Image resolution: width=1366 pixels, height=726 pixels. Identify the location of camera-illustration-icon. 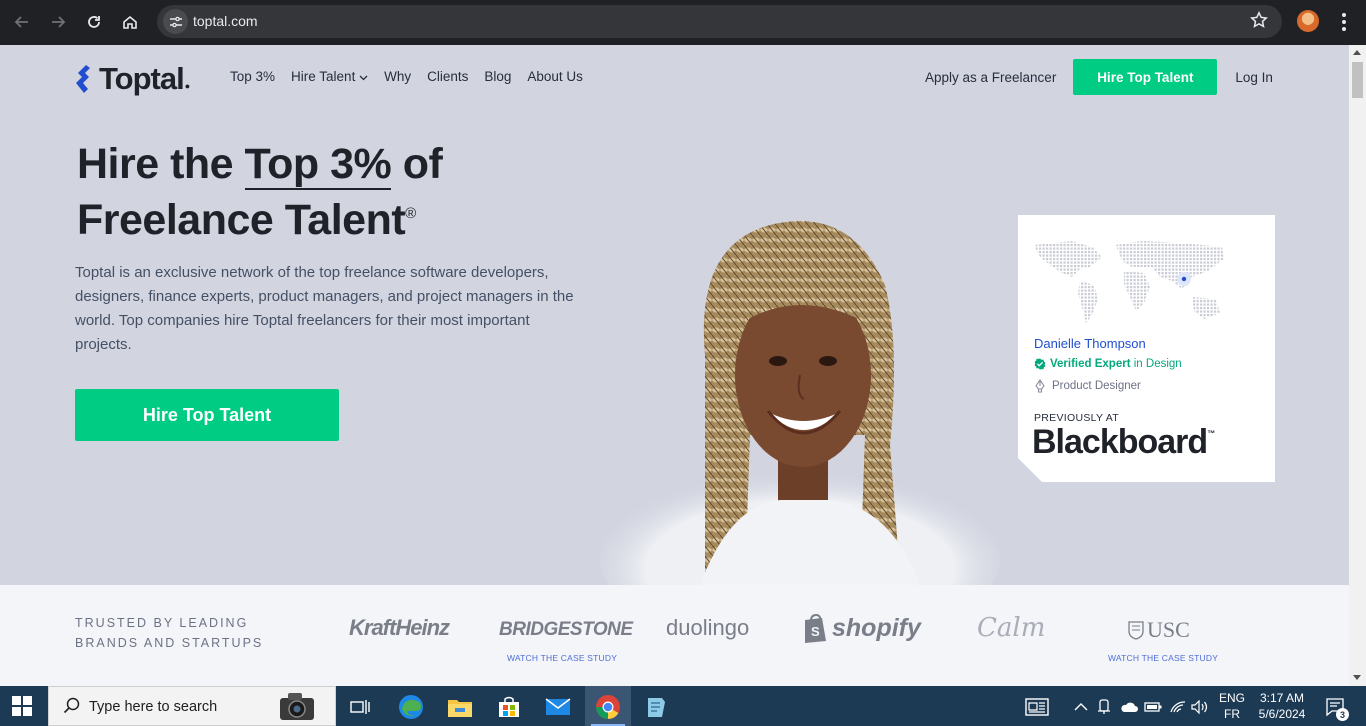
(297, 706).